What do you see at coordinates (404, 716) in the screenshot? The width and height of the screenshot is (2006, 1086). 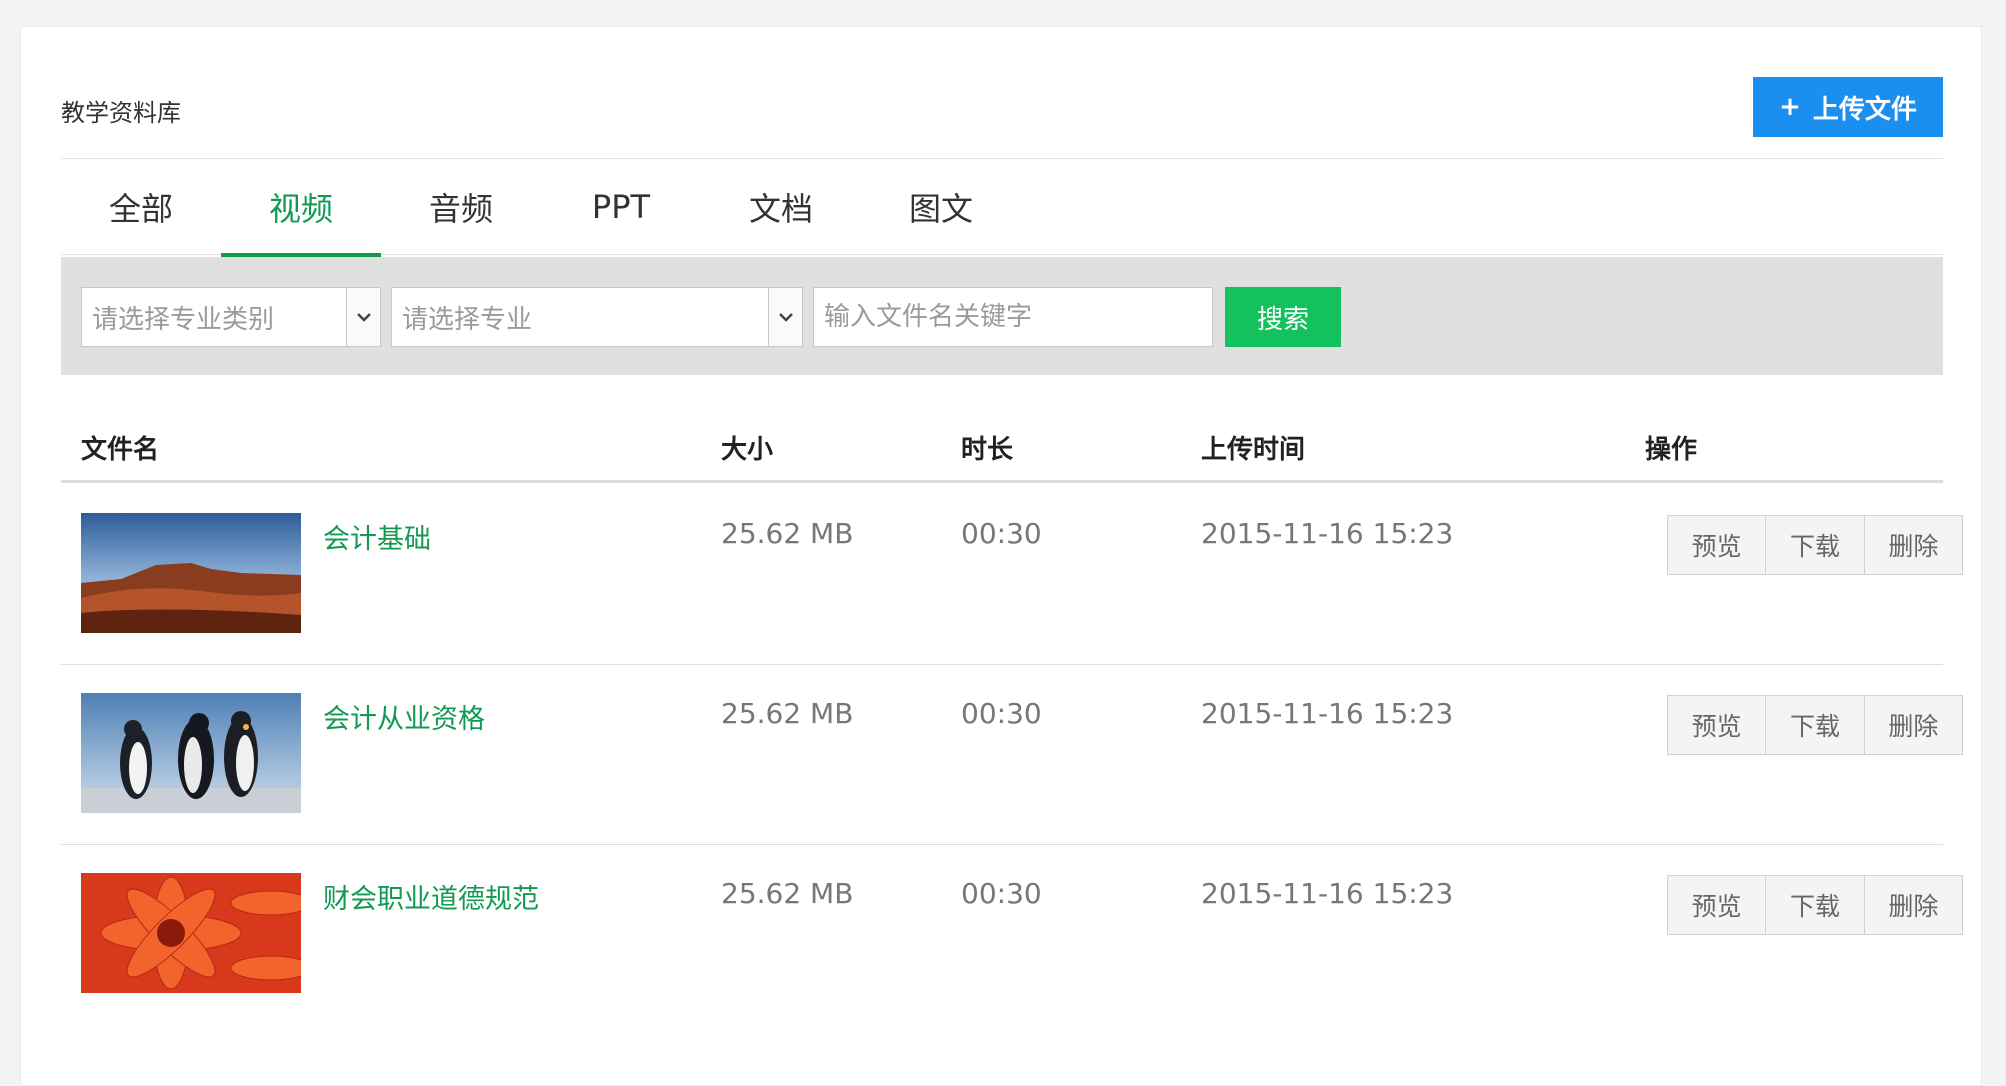 I see `file-name-link: 会计从业资格` at bounding box center [404, 716].